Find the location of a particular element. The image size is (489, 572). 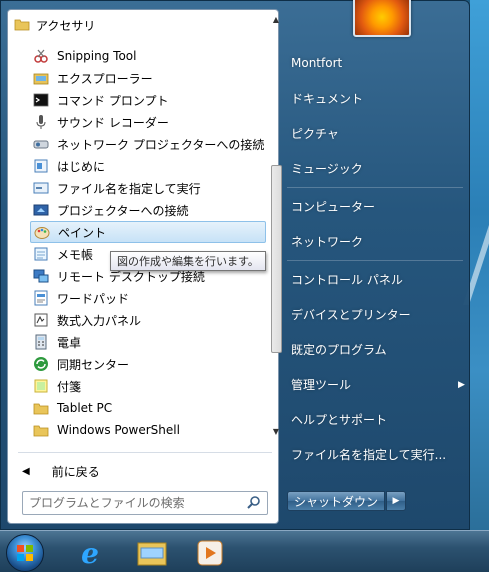

scroll-up-arrow-icon: ▲ is located at coordinates (276, 19).